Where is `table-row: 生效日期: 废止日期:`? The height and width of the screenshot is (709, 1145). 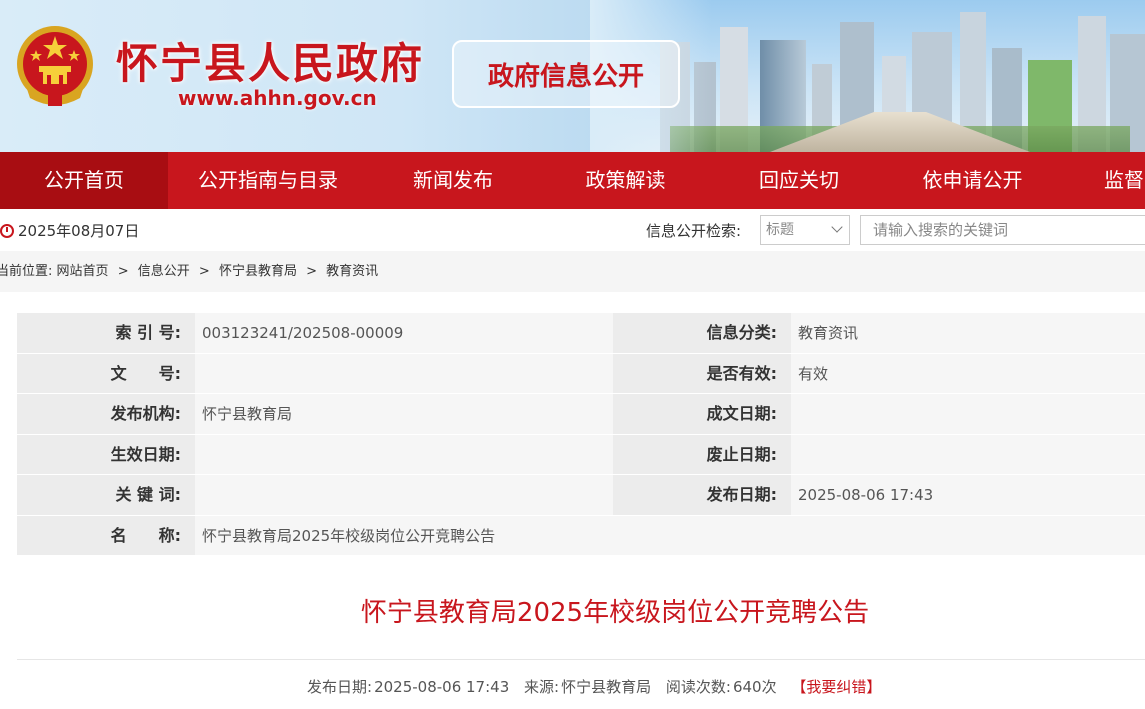 table-row: 生效日期: 废止日期: is located at coordinates (581, 454).